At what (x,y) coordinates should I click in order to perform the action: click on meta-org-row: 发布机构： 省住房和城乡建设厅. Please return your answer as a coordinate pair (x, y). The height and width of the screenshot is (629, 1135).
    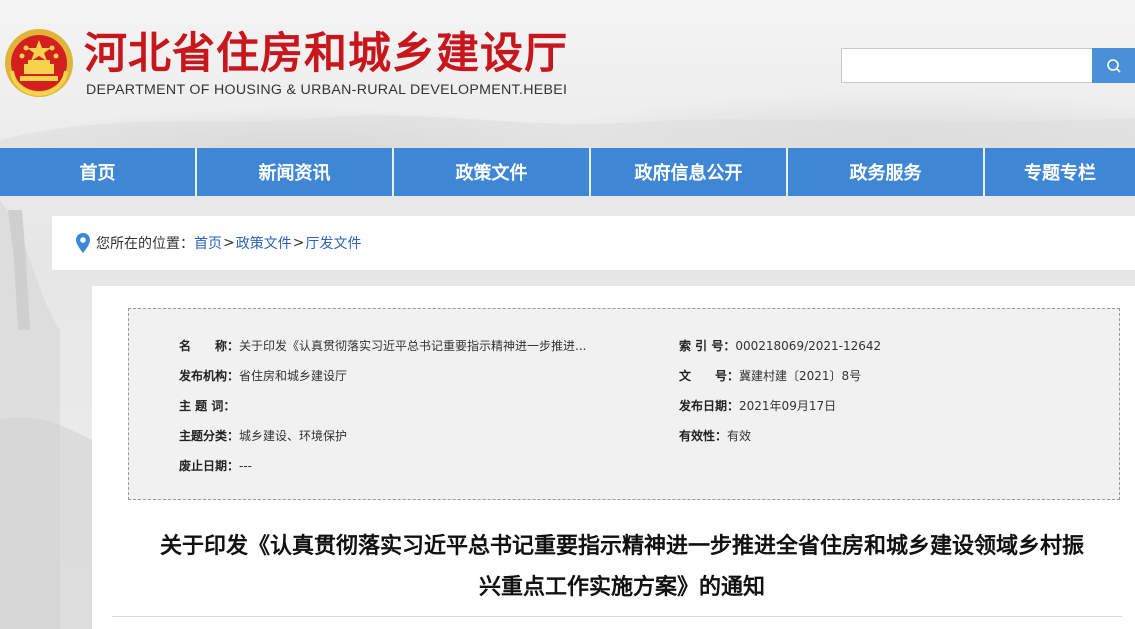
    Looking at the image, I should click on (263, 375).